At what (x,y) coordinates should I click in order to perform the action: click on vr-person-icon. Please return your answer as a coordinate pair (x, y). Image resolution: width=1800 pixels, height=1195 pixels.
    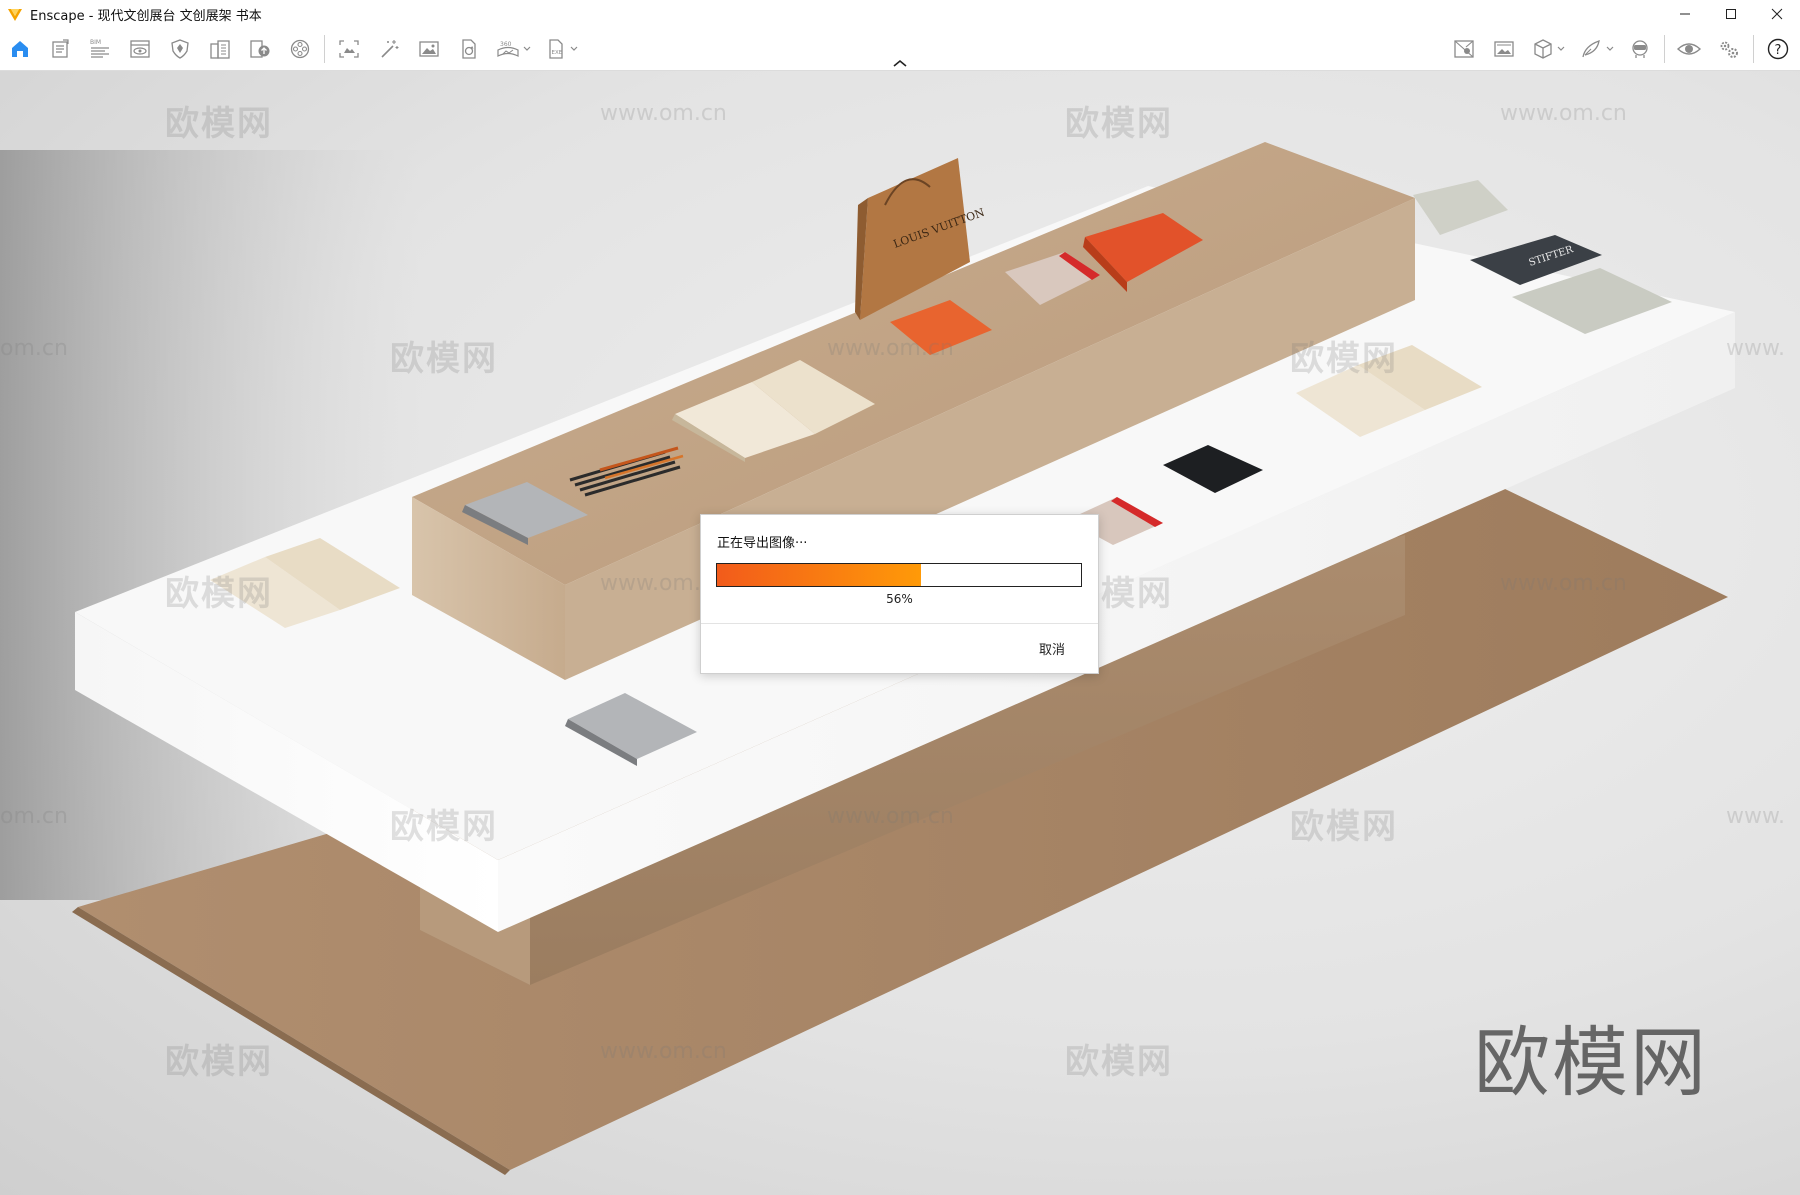
    Looking at the image, I should click on (1640, 49).